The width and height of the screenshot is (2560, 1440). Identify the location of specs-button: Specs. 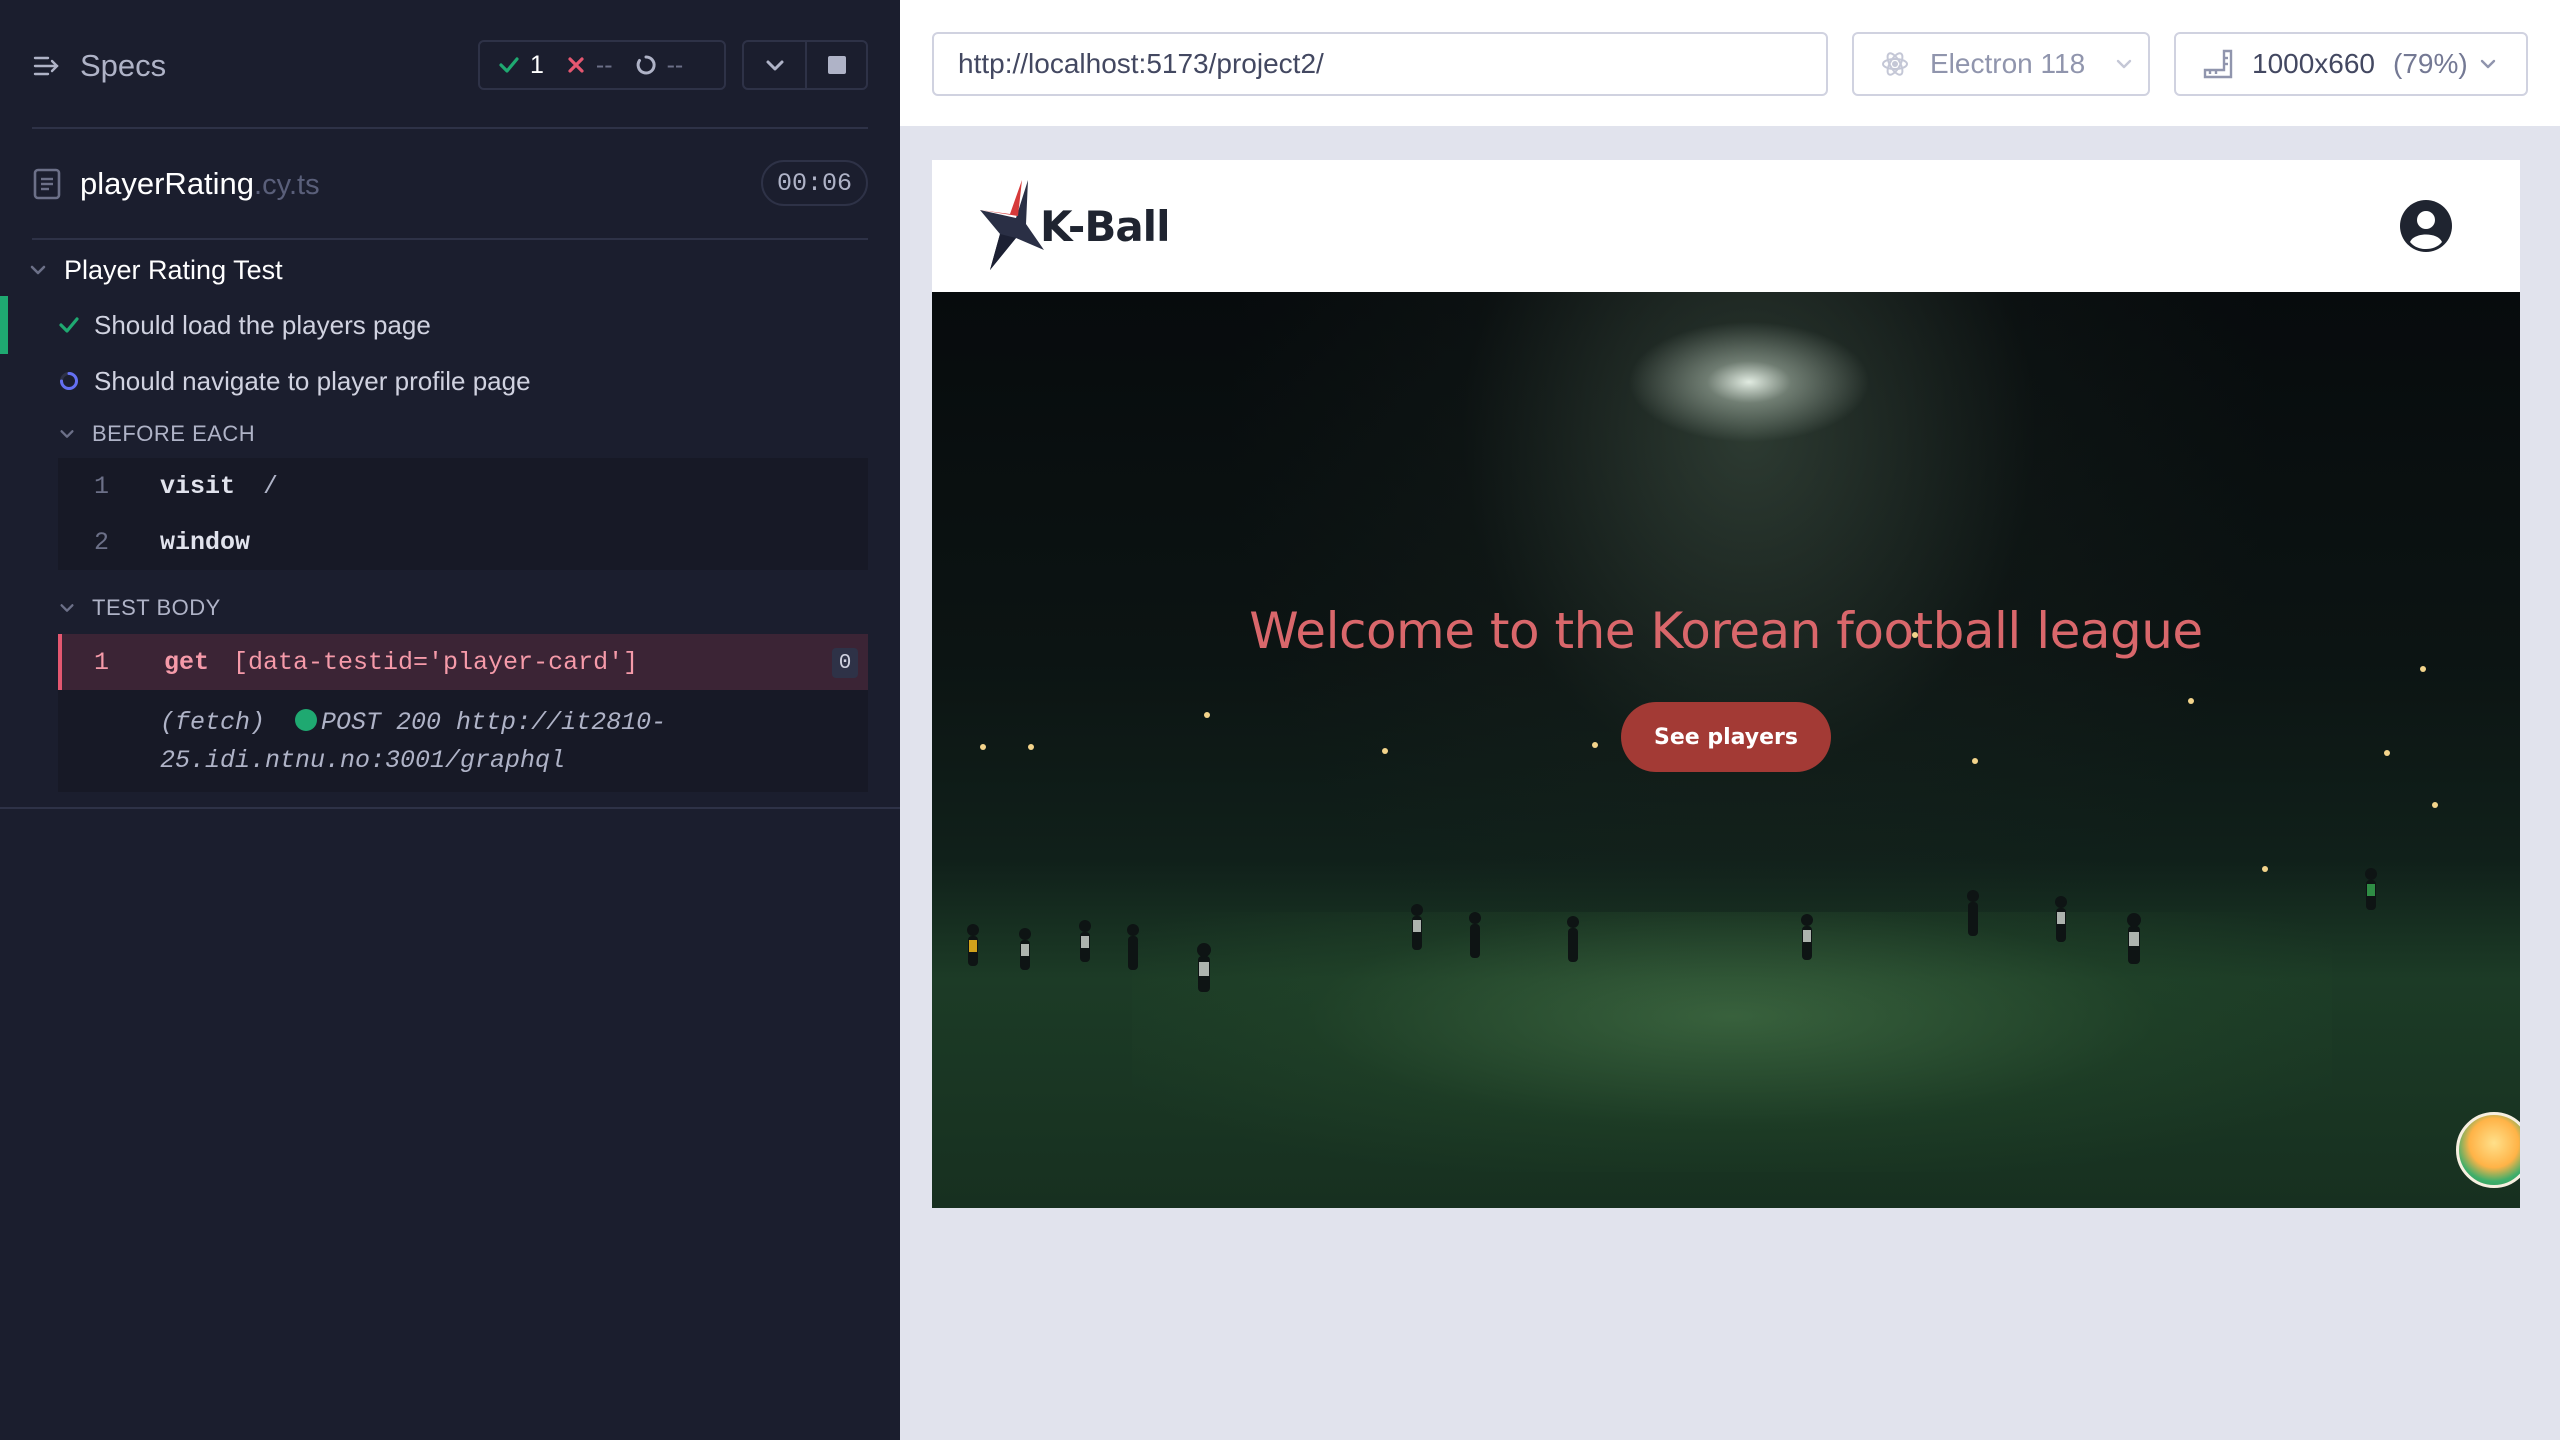
(99, 66).